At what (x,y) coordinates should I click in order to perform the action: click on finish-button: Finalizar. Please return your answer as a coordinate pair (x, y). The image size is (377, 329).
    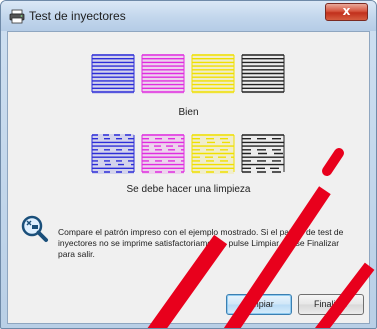
    Looking at the image, I should click on (331, 304).